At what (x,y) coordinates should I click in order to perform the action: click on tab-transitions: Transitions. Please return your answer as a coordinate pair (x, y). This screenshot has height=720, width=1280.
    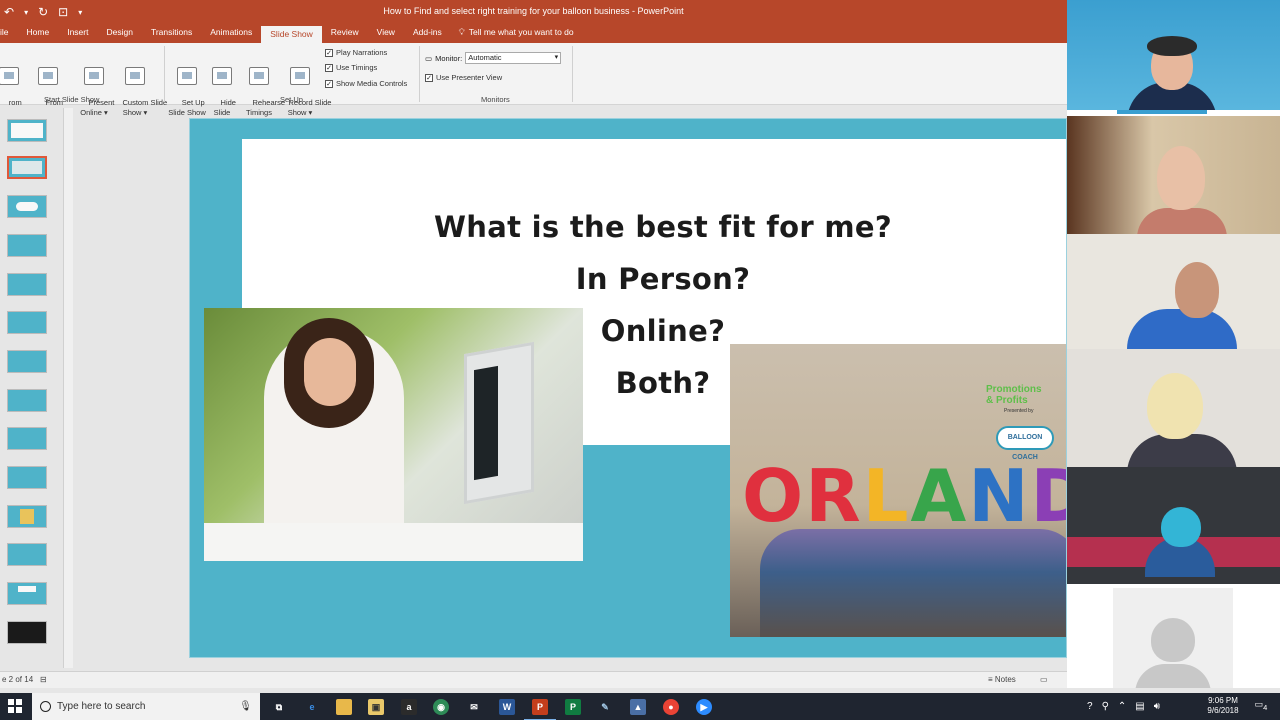
    Looking at the image, I should click on (171, 34).